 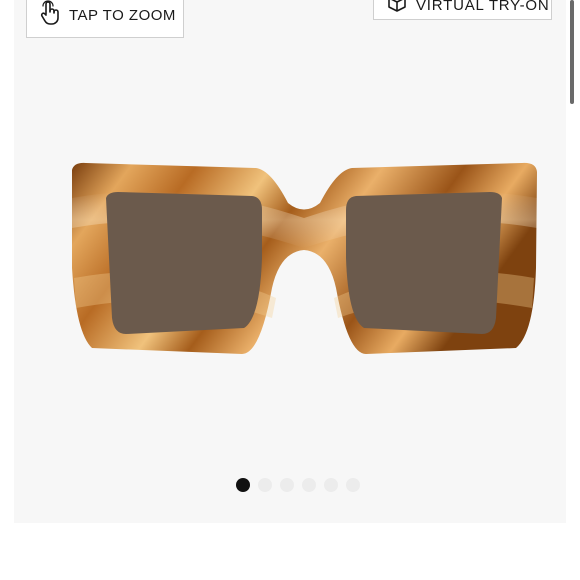 I want to click on carousel-pagination, so click(x=298, y=485).